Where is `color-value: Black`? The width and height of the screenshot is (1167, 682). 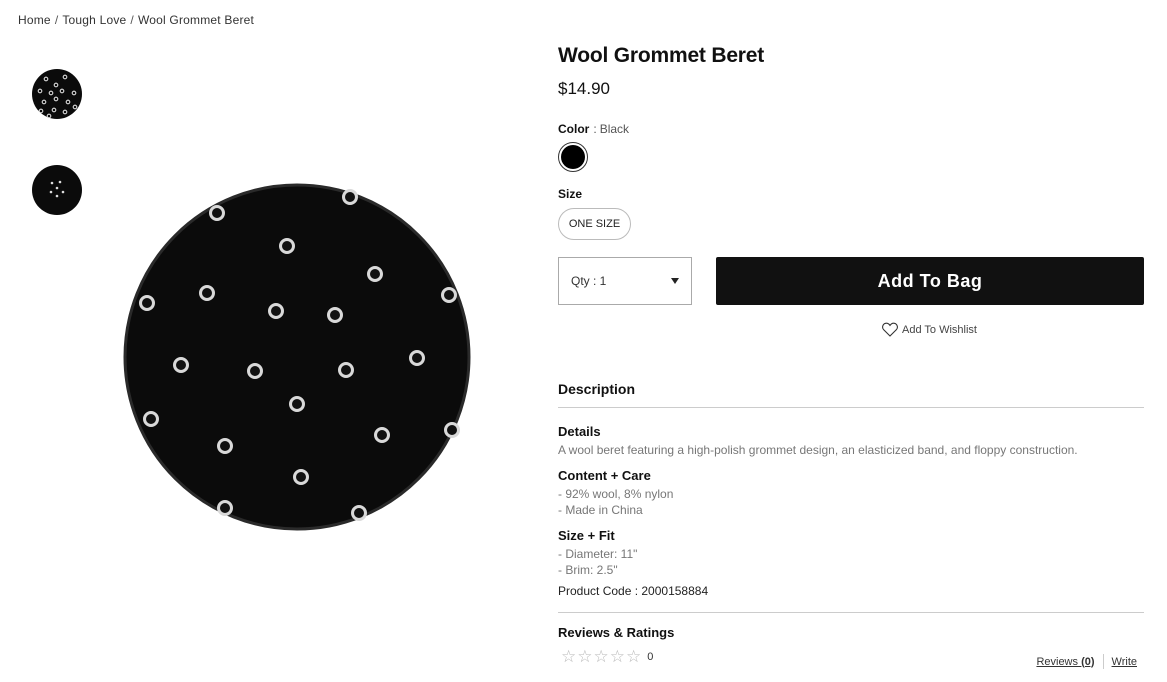
color-value: Black is located at coordinates (614, 129).